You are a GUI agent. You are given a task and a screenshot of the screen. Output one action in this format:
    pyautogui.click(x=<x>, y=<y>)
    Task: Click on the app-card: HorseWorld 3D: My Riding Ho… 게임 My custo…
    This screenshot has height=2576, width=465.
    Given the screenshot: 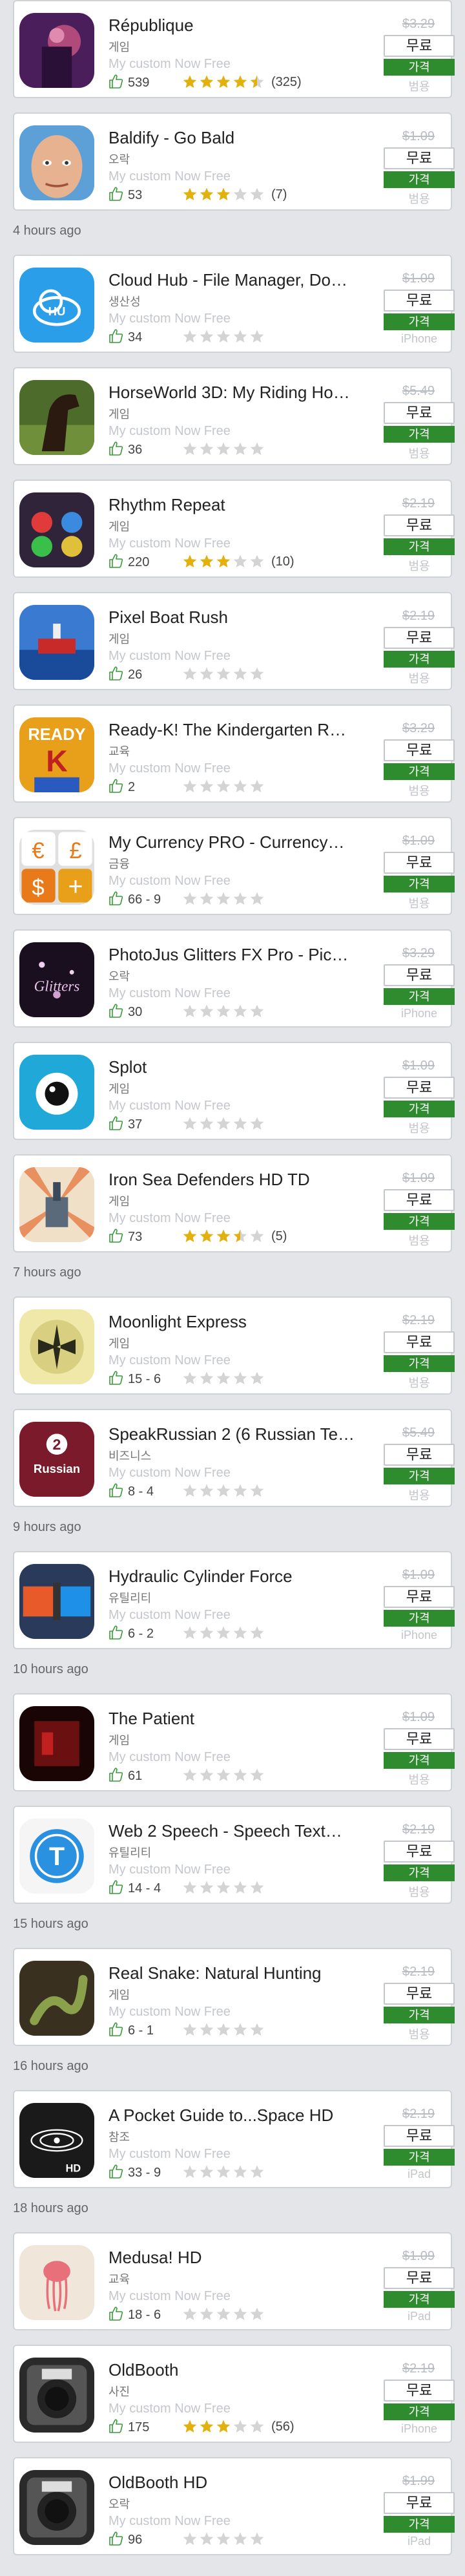 What is the action you would take?
    pyautogui.click(x=234, y=416)
    